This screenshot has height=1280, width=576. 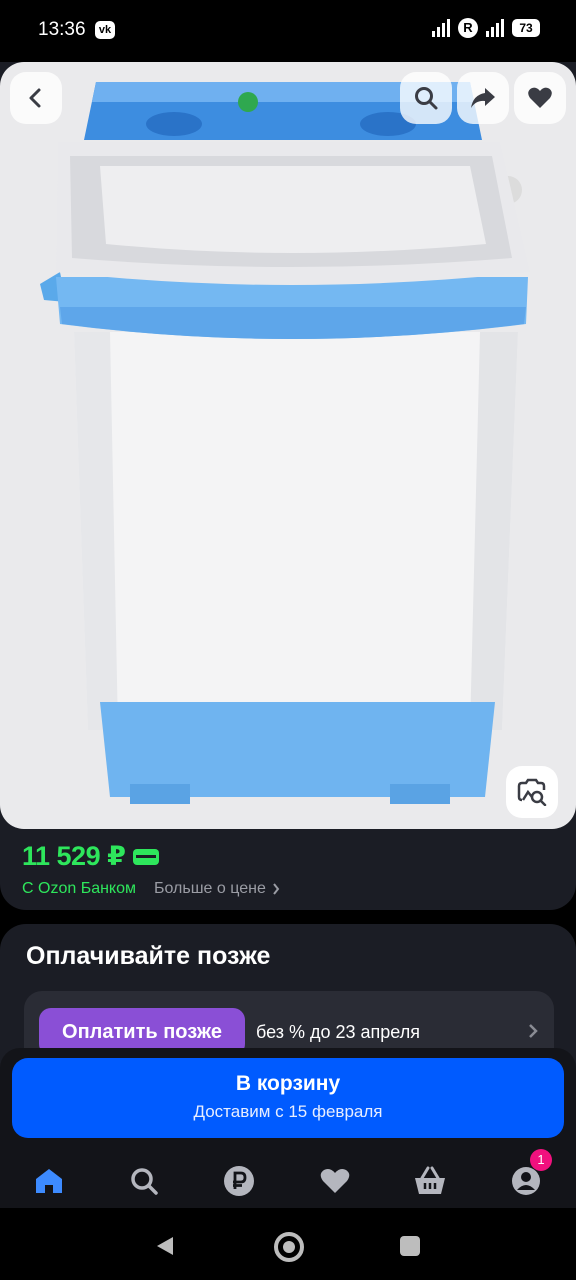 I want to click on share-button, so click(x=483, y=98).